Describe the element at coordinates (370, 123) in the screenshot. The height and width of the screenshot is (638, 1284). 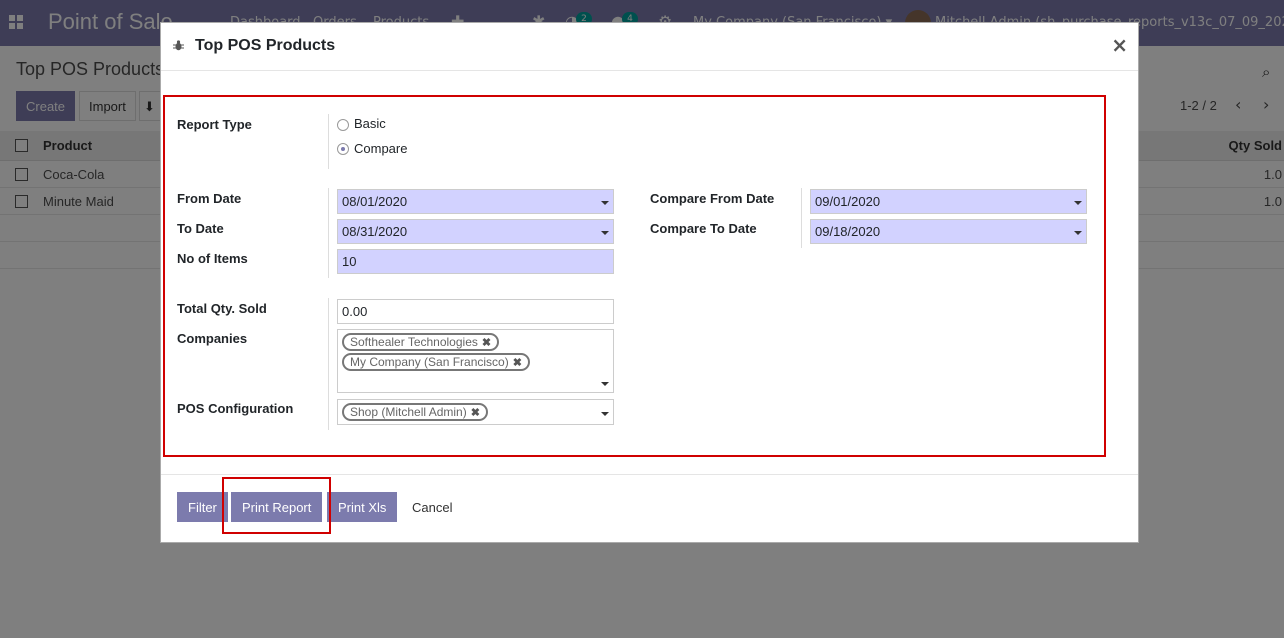
I see `radio-basic-label: Basic` at that location.